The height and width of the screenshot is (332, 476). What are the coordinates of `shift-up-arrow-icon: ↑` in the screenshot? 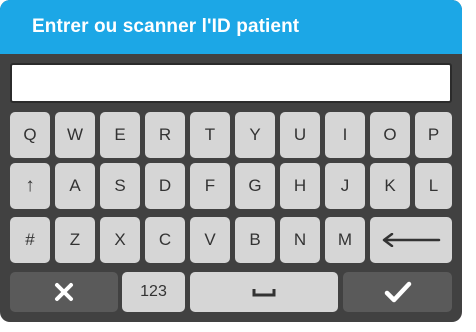 It's located at (30, 185).